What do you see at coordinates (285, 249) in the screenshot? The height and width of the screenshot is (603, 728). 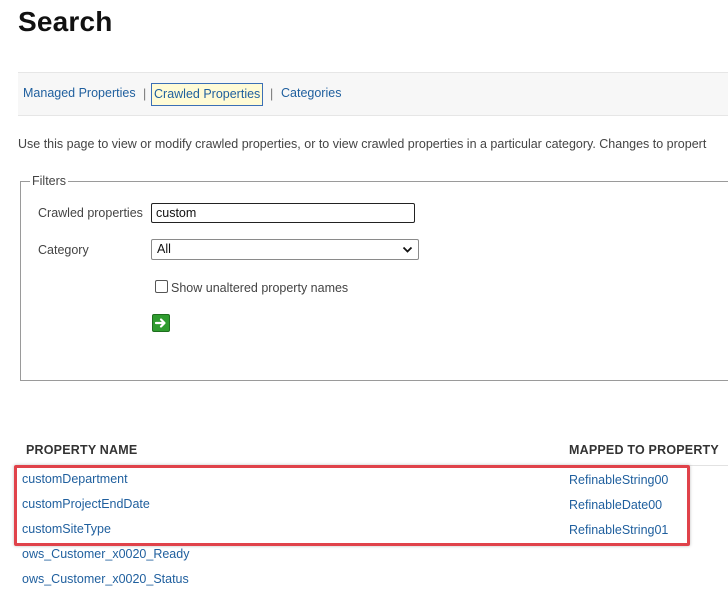 I see `category-select: All` at bounding box center [285, 249].